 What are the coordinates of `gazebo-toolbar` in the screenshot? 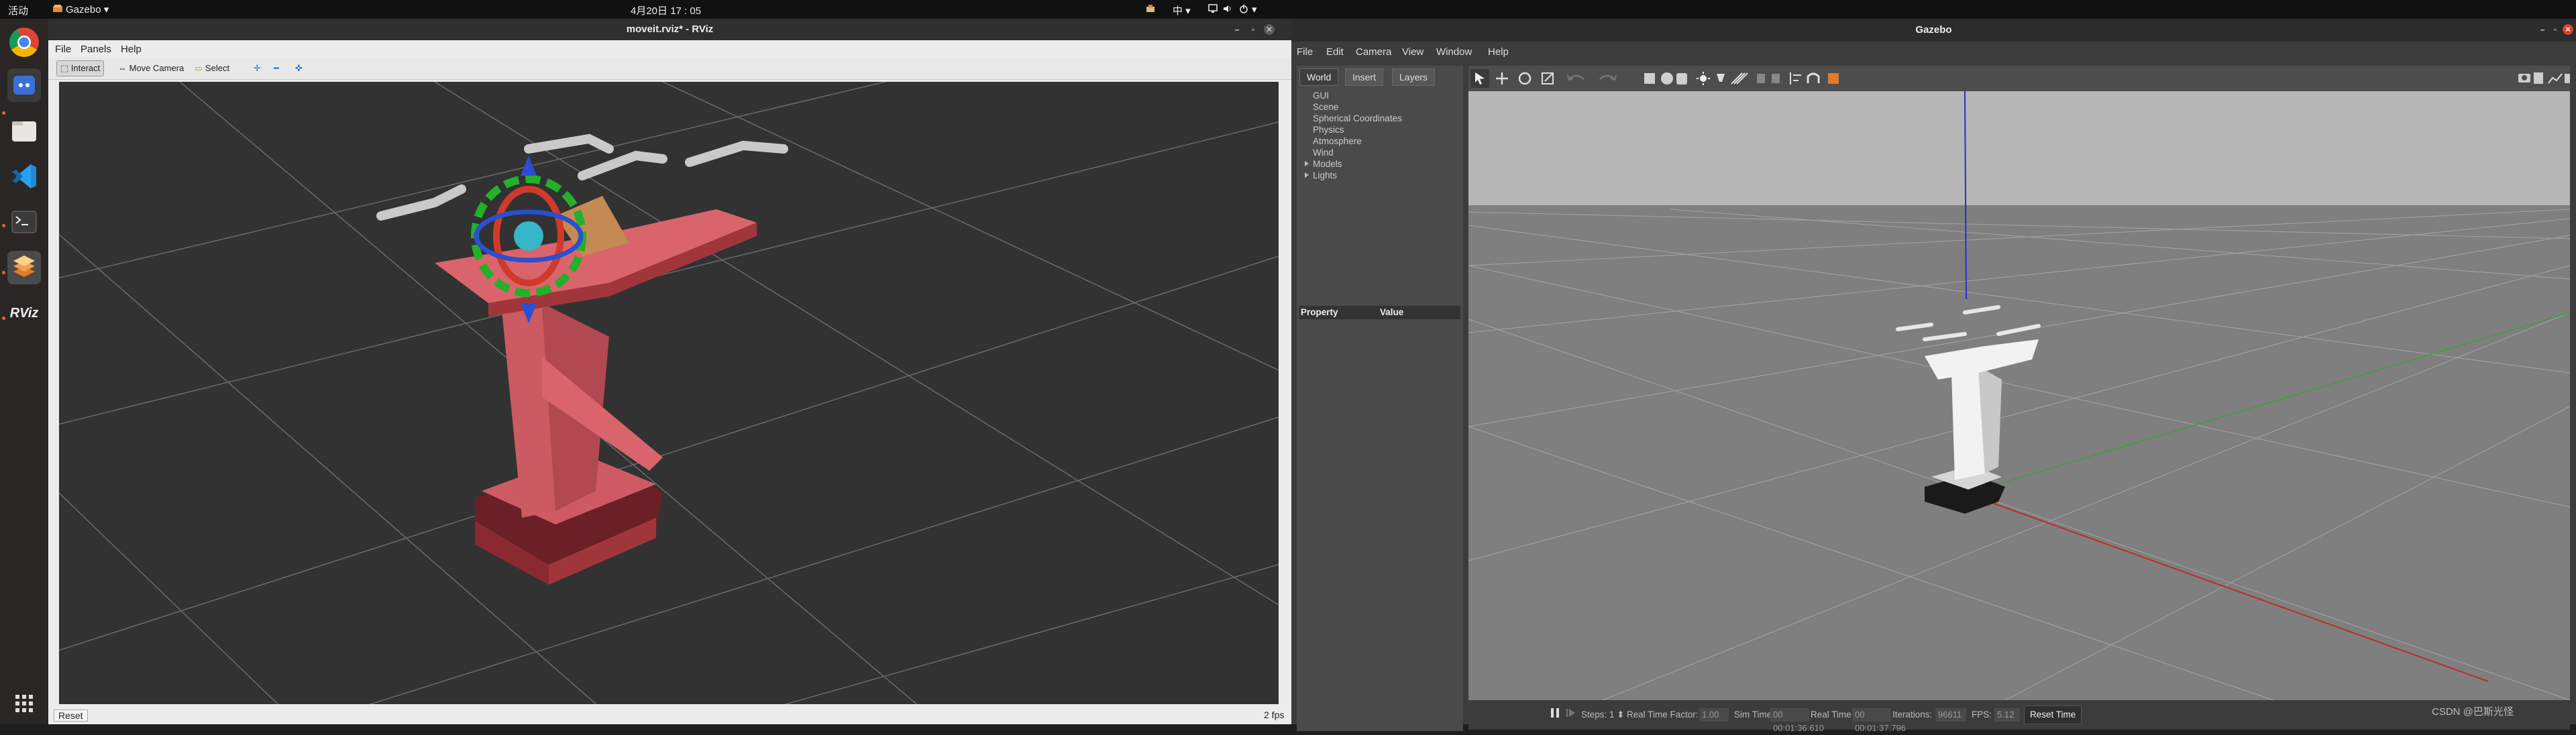 It's located at (2019, 78).